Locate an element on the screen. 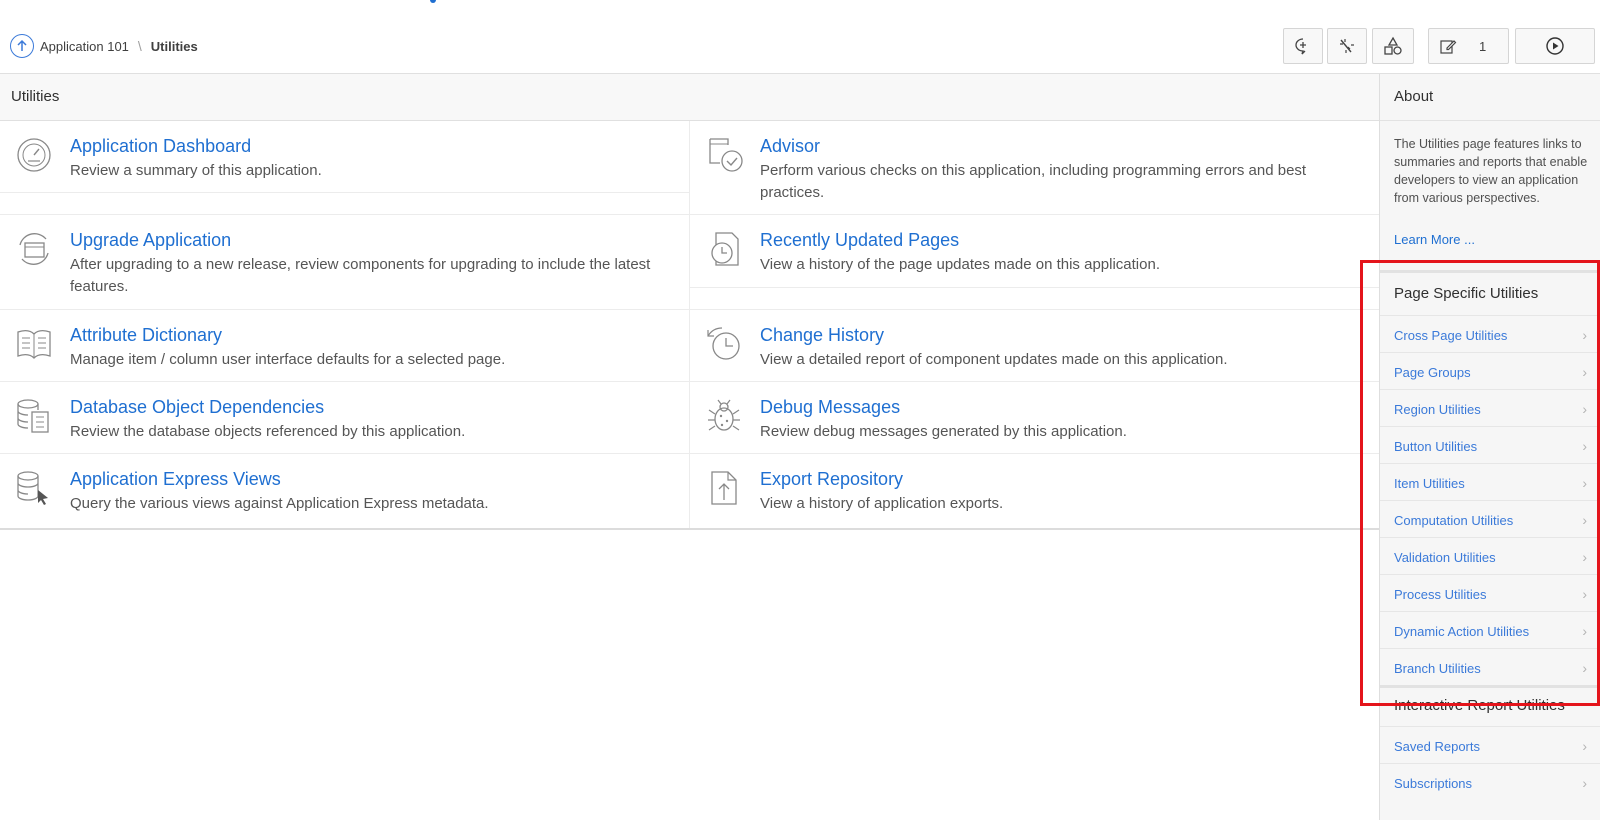 This screenshot has width=1600, height=820. top-bar: Application 101 \ Utilities 1 is located at coordinates (800, 37).